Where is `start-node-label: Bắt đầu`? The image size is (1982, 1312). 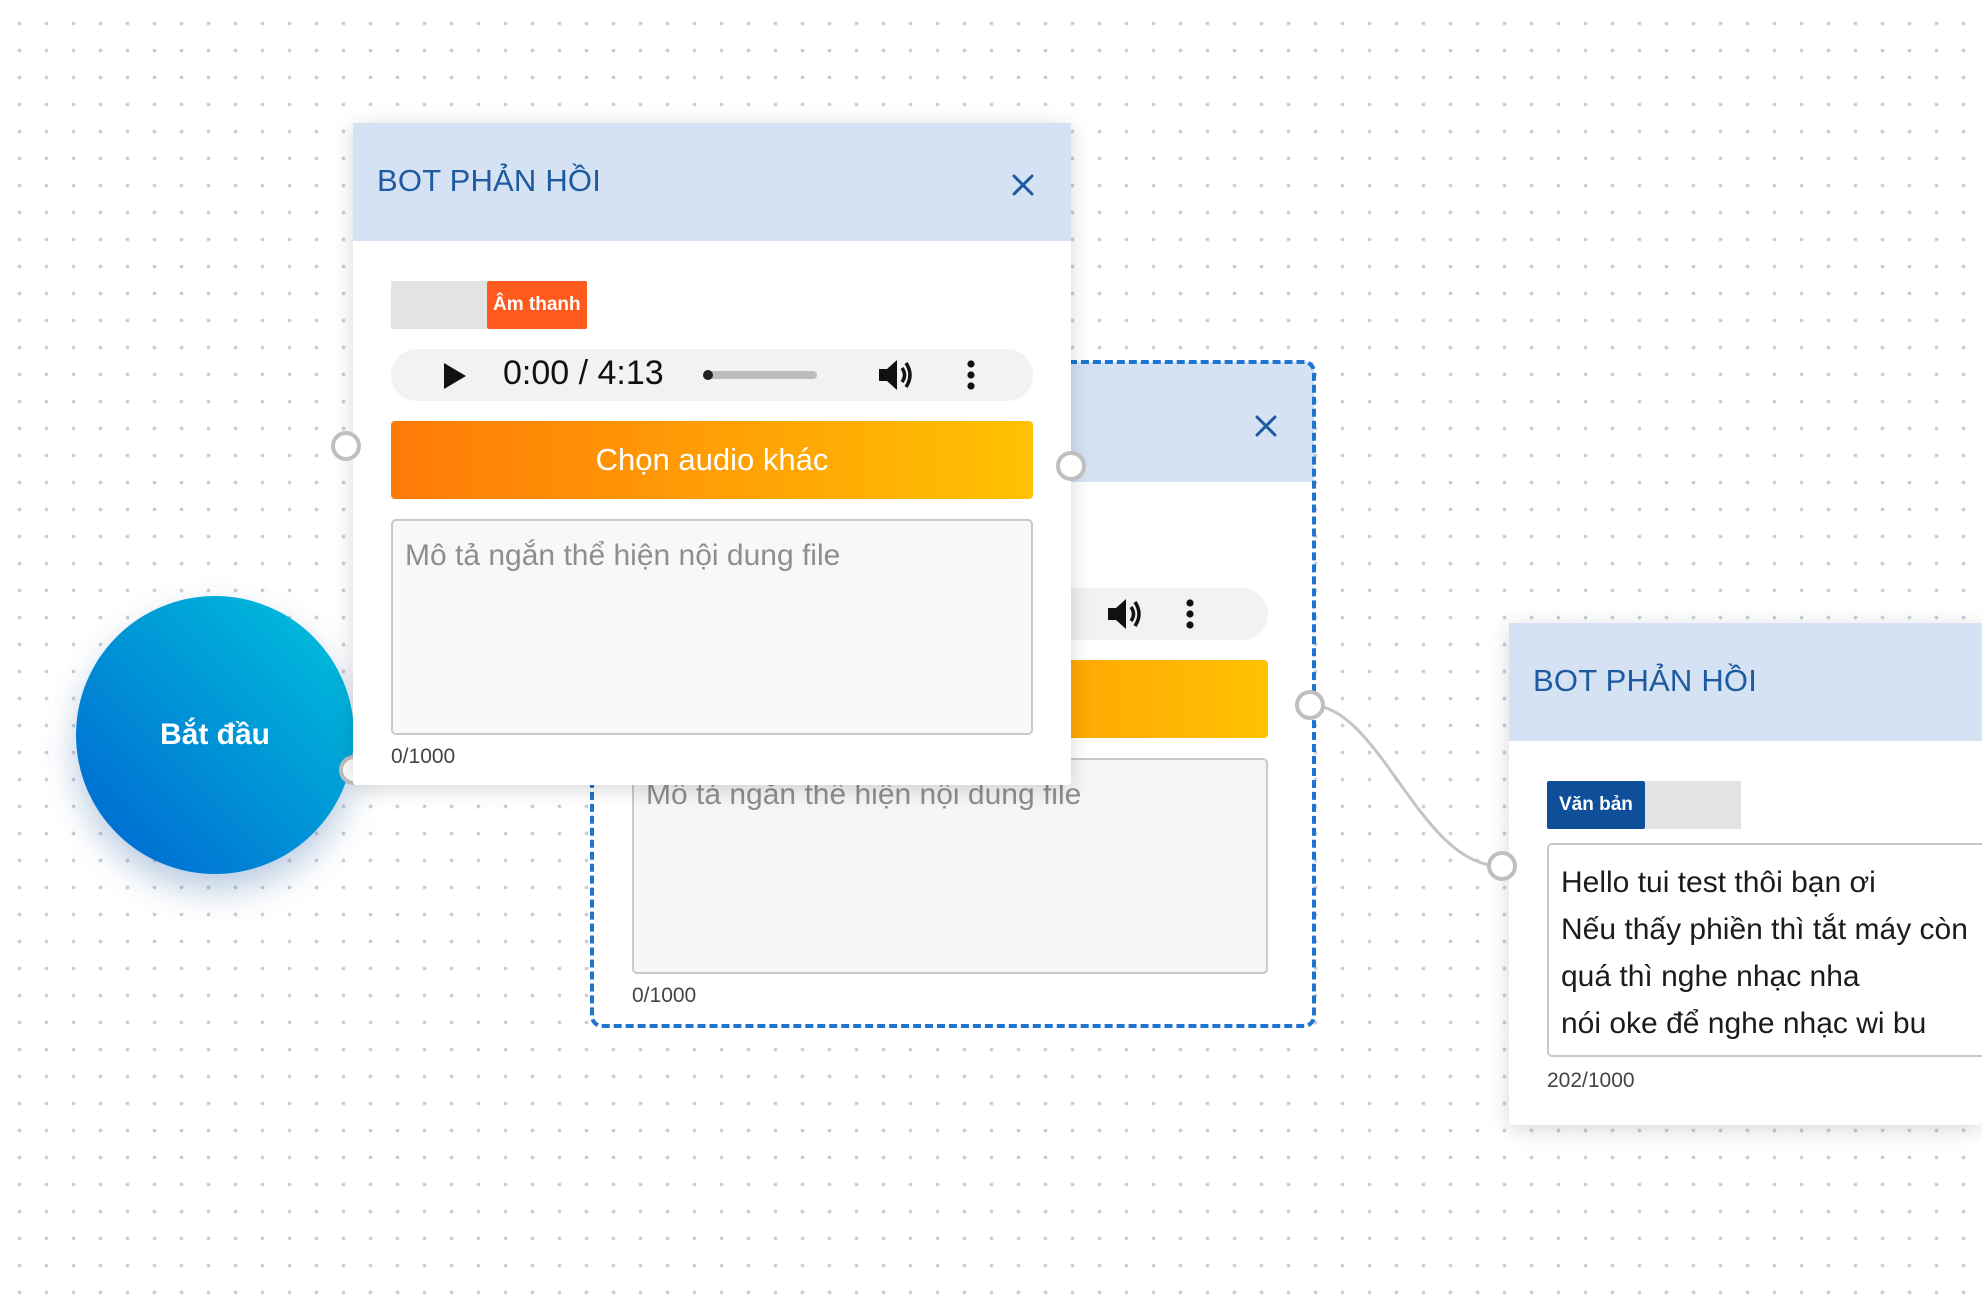 start-node-label: Bắt đầu is located at coordinates (214, 734).